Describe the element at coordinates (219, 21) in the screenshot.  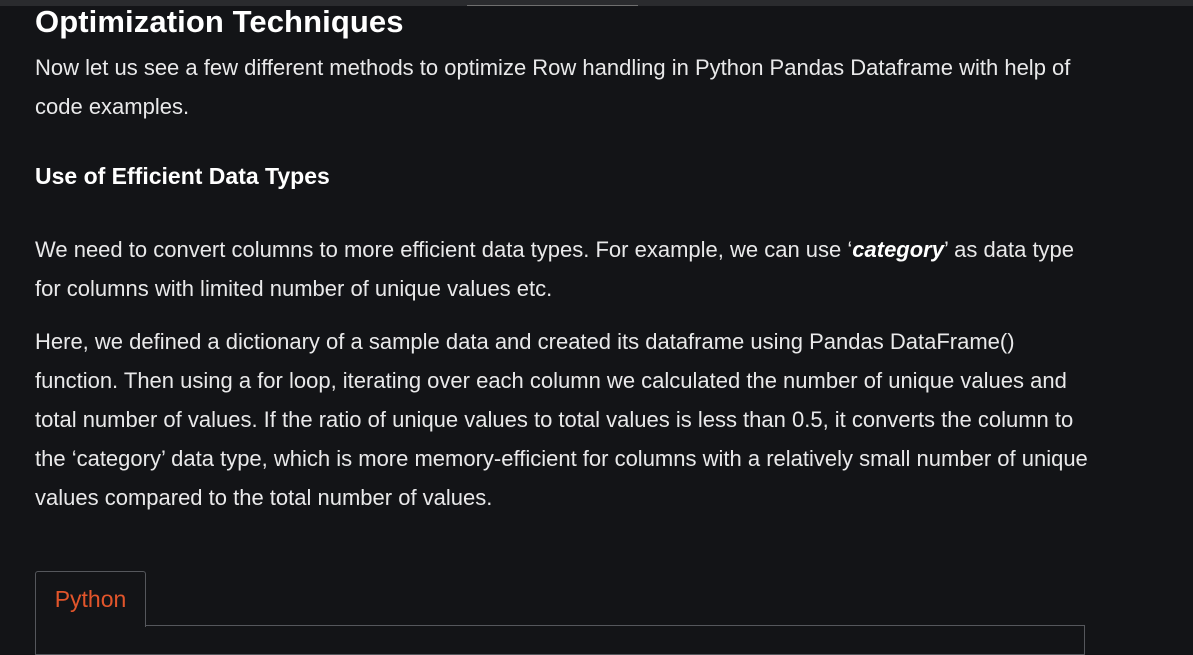
I see `section-title: Optimization Techniques` at that location.